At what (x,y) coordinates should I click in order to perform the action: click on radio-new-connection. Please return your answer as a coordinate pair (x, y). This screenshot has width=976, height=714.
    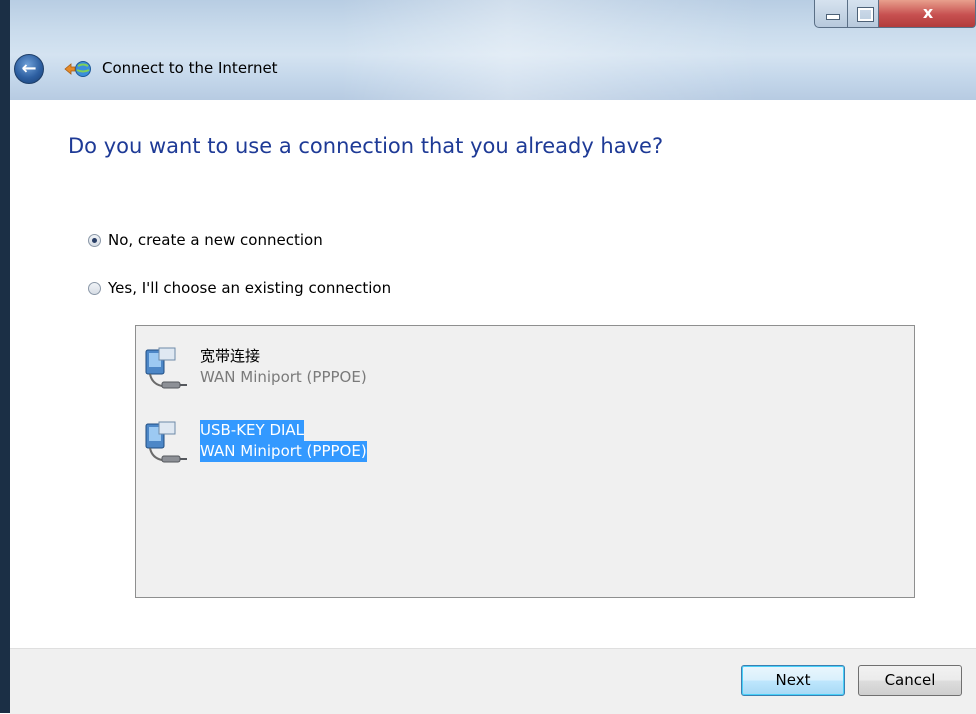
    Looking at the image, I should click on (94, 240).